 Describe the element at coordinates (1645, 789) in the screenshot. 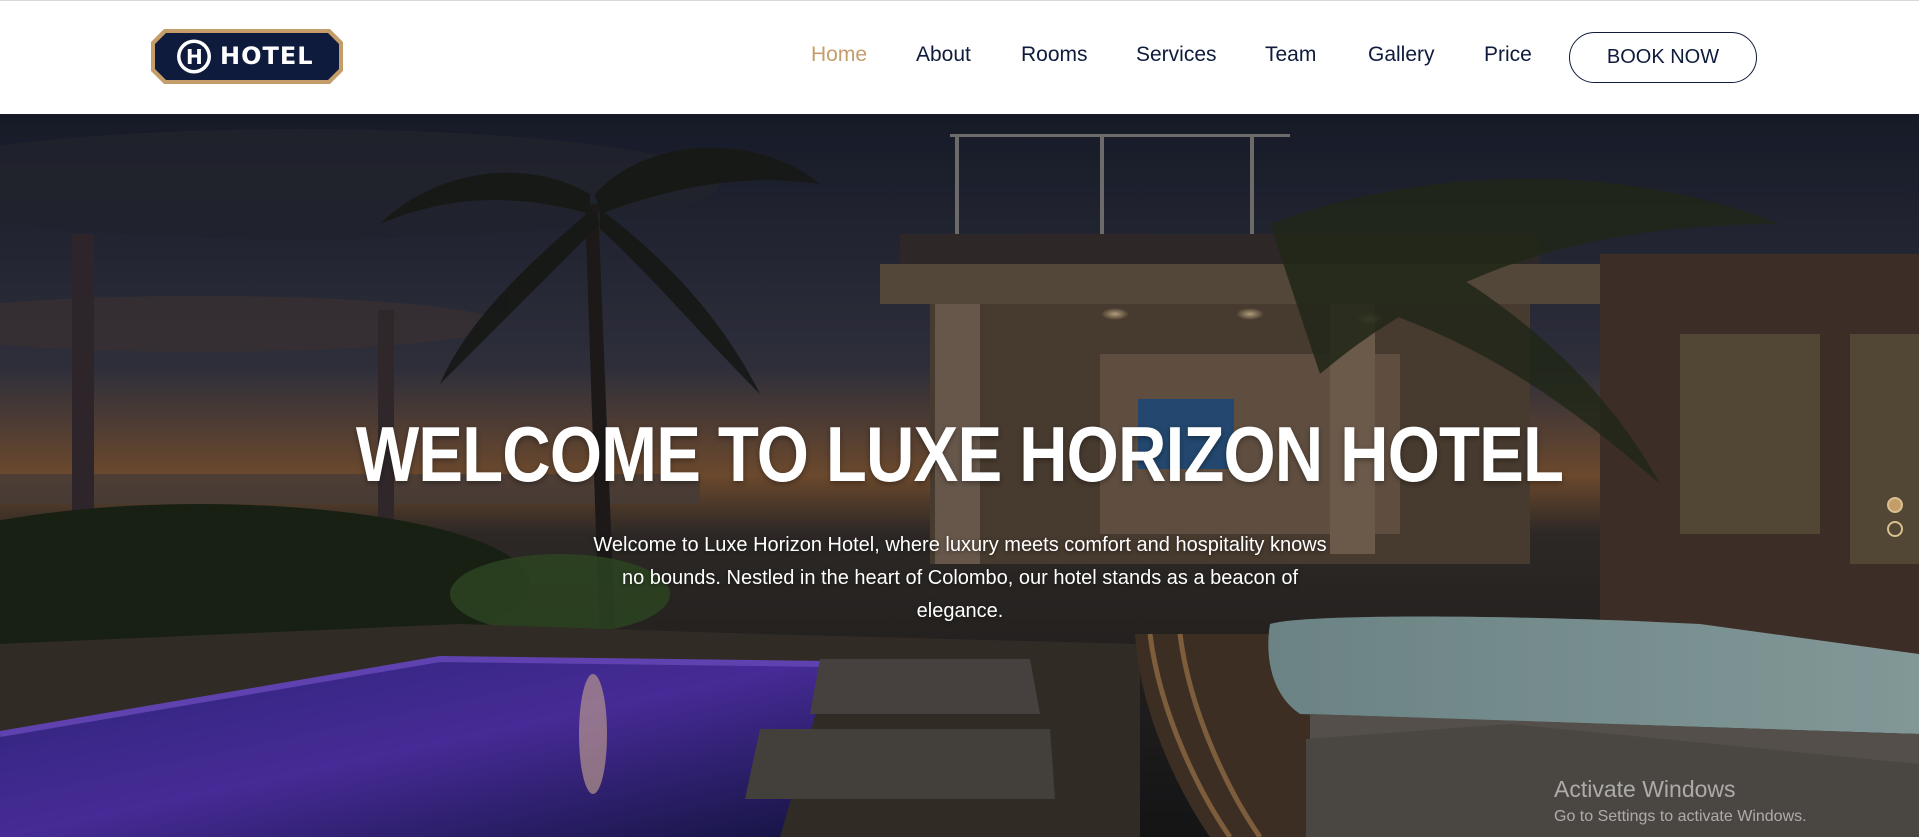

I see `activate-title: Activate Windows` at that location.